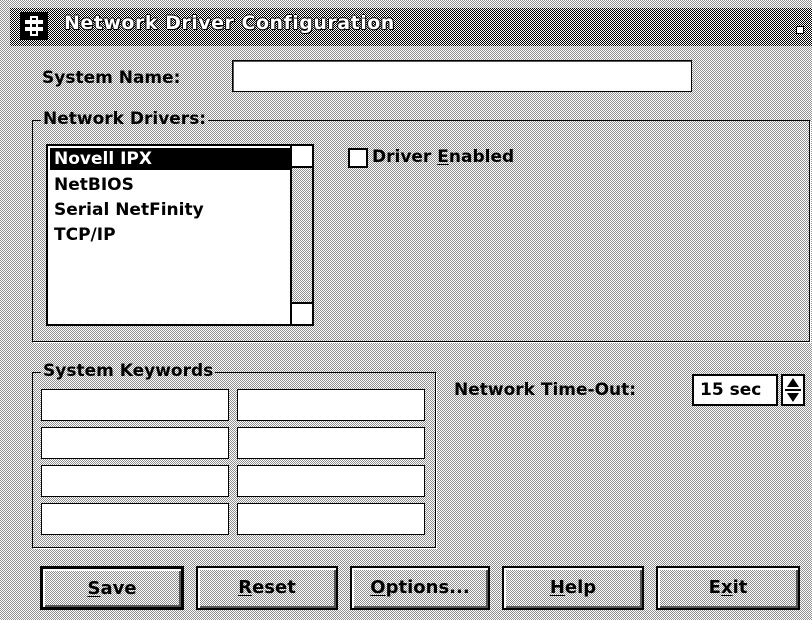  Describe the element at coordinates (358, 158) in the screenshot. I see `driver-enabled-checkbox` at that location.